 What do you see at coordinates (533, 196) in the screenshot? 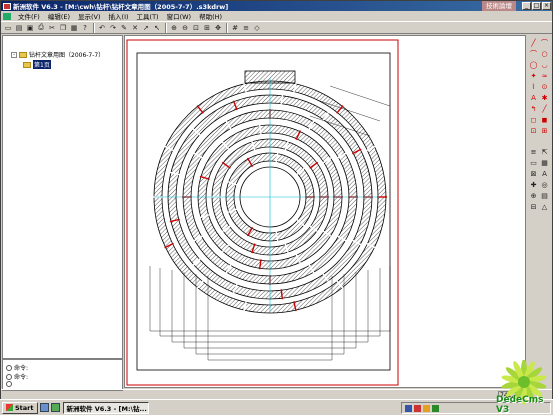
I see `draw-tool-icon: ⊕` at bounding box center [533, 196].